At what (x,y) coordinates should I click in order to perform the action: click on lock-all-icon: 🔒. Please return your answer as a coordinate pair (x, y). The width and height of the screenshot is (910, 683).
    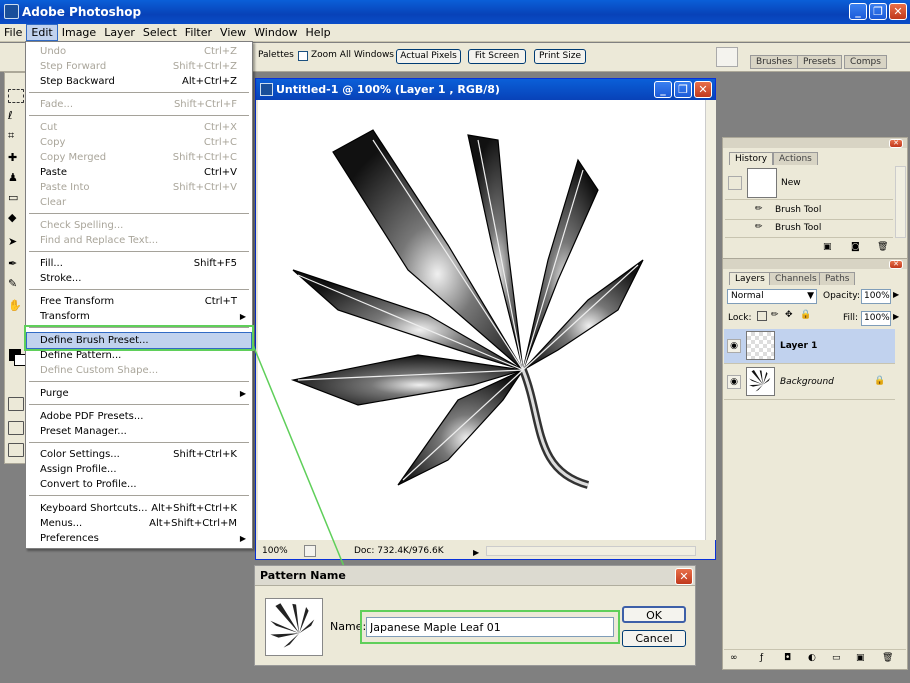
    Looking at the image, I should click on (805, 315).